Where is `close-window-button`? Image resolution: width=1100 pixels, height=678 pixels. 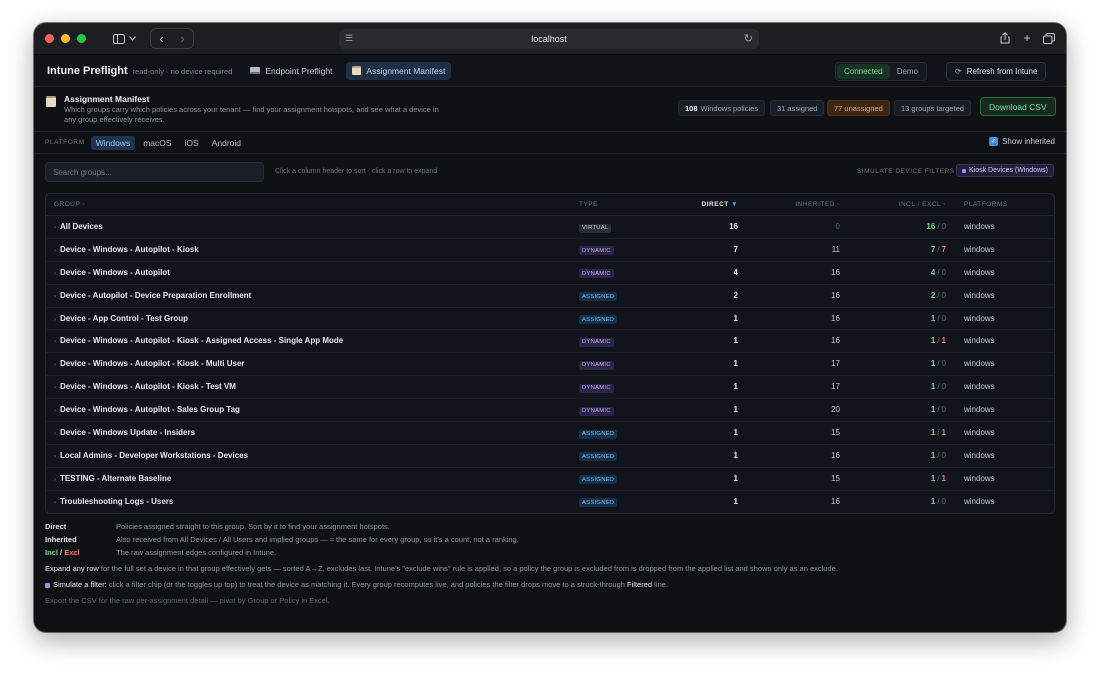 close-window-button is located at coordinates (49, 38).